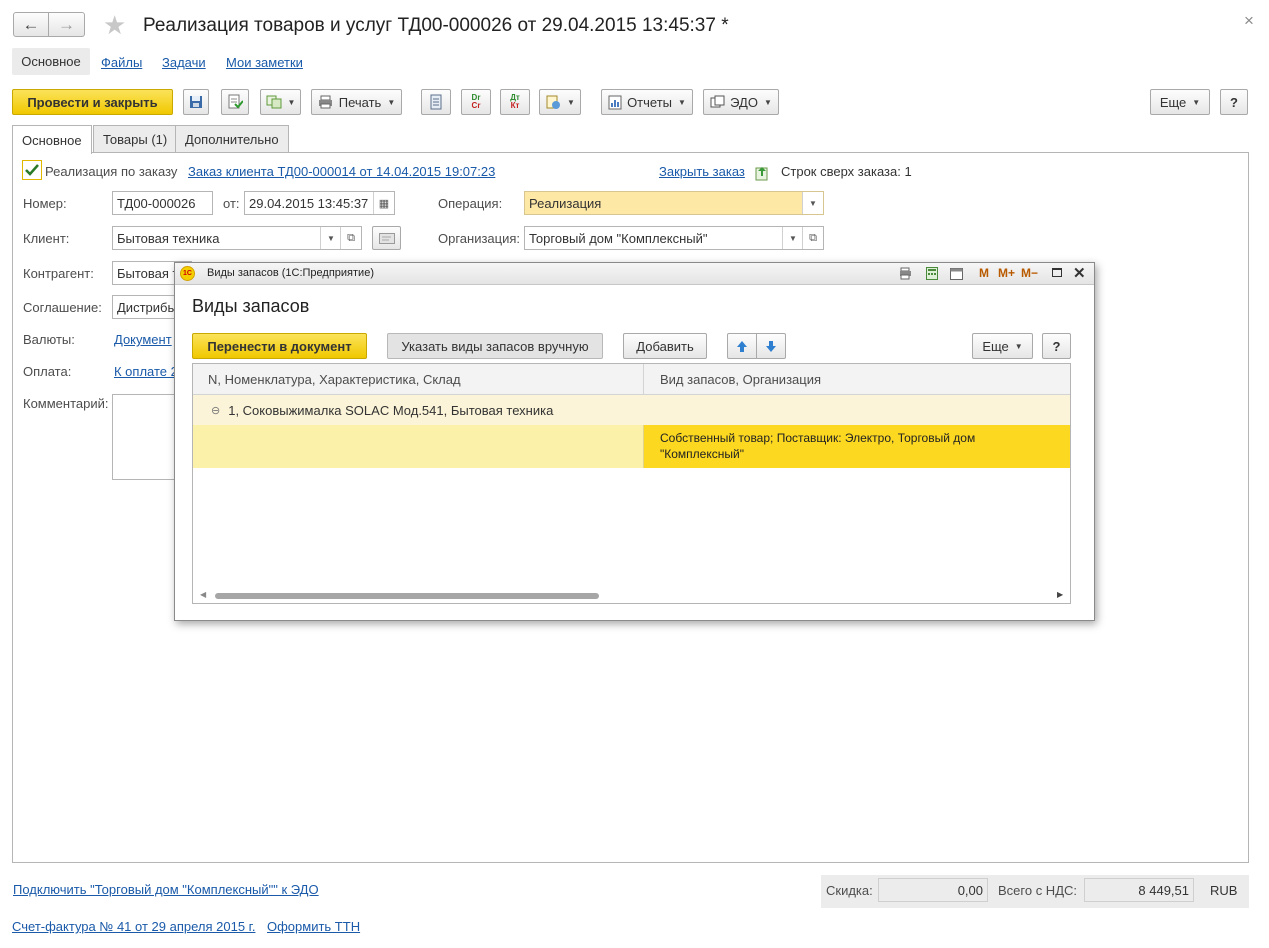  I want to click on arrow-right-icon: →, so click(66, 24).